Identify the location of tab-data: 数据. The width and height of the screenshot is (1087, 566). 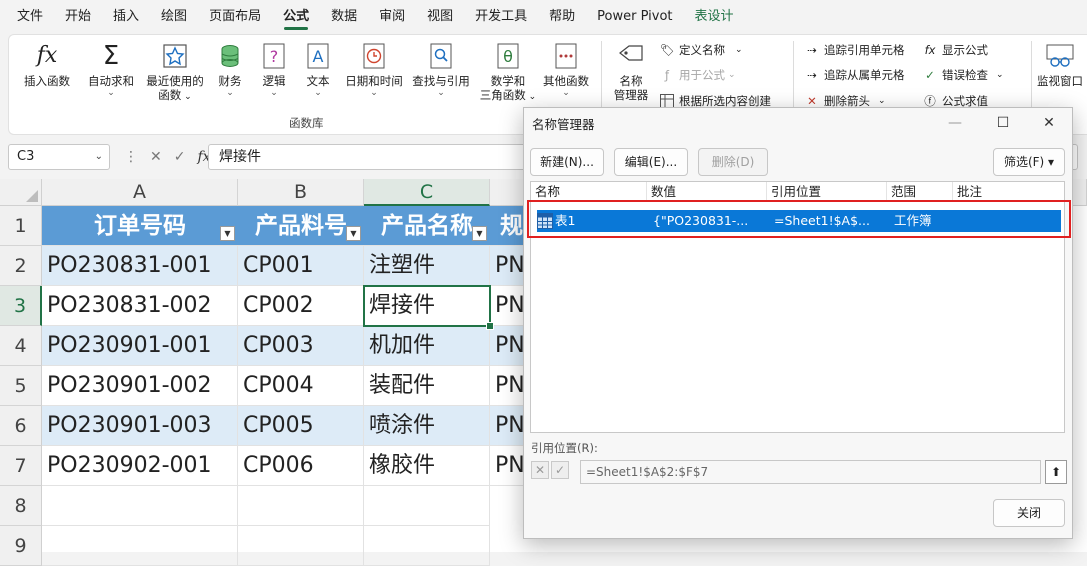
(344, 17).